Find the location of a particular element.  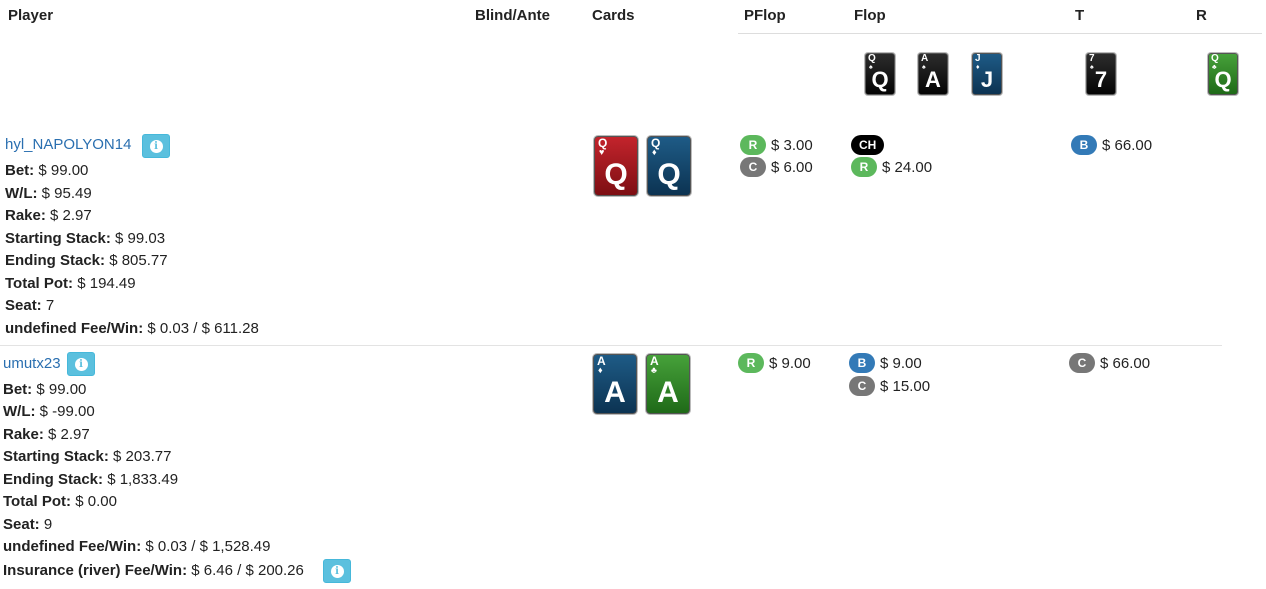

stat-wl: W/L: $ -99.00 is located at coordinates (49, 411).